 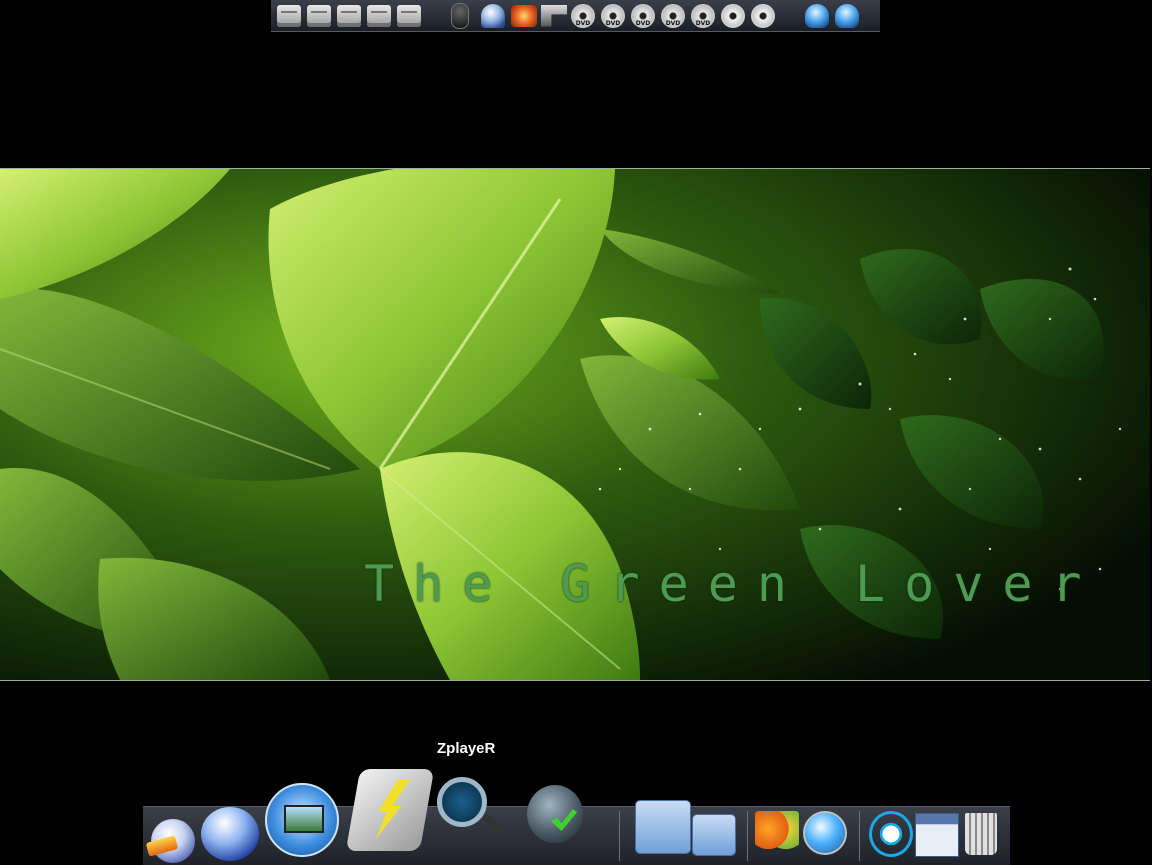 What do you see at coordinates (493, 15) in the screenshot?
I see `mushroom-icon` at bounding box center [493, 15].